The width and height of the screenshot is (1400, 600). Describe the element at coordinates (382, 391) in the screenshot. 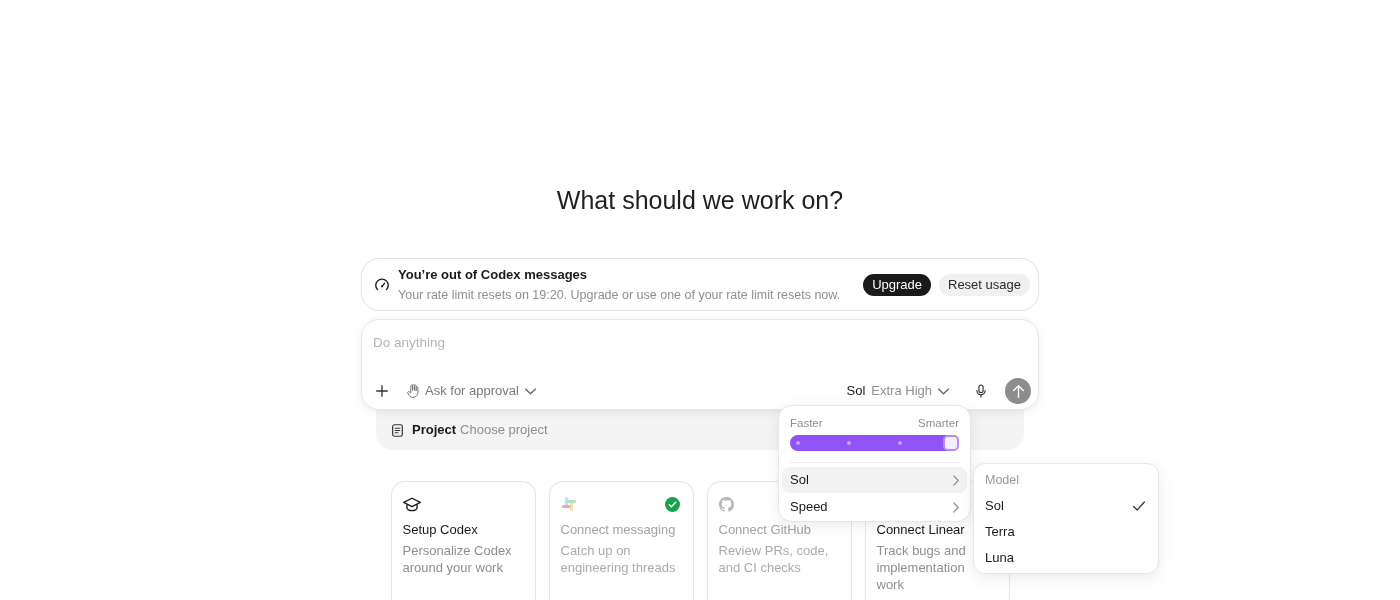

I see `plus-icon` at that location.